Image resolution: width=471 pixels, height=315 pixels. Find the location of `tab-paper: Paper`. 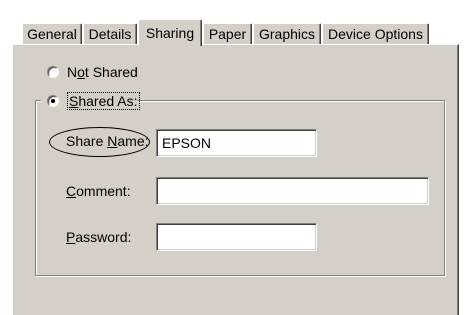

tab-paper: Paper is located at coordinates (227, 33).